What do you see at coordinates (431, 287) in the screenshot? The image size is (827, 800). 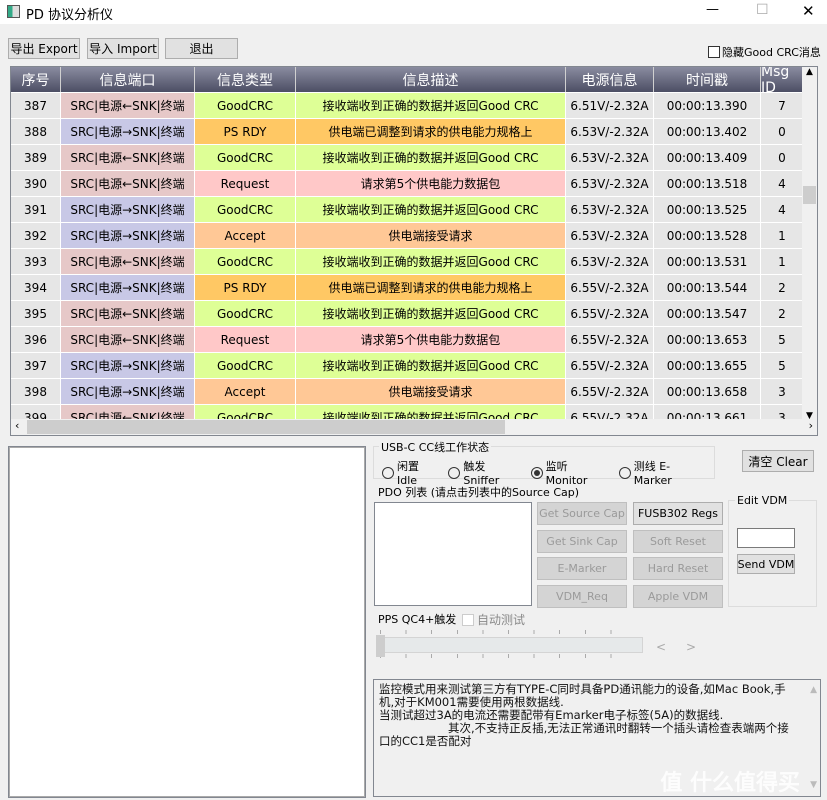 I see `cell-desc: 供电端已调整到请求的供电能力规格上` at bounding box center [431, 287].